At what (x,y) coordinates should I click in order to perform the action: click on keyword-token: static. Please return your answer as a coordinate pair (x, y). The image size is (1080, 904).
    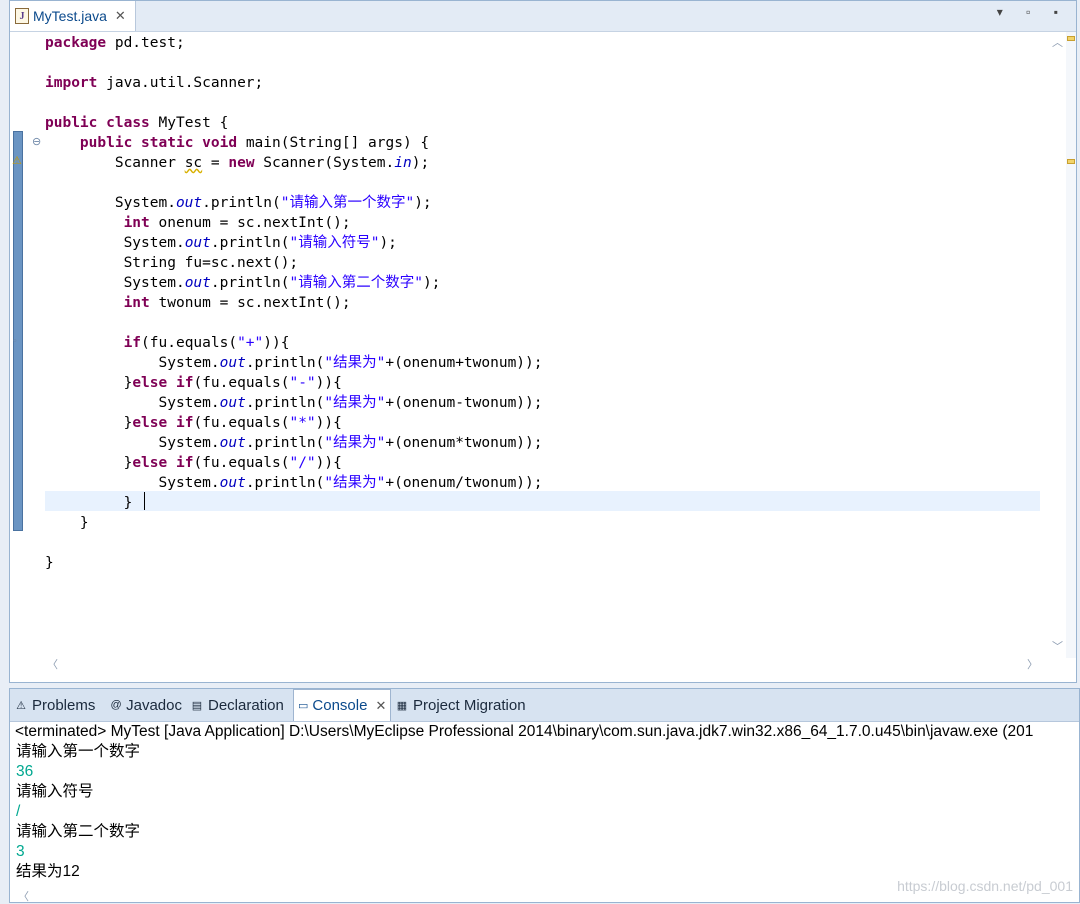
    Looking at the image, I should click on (167, 143).